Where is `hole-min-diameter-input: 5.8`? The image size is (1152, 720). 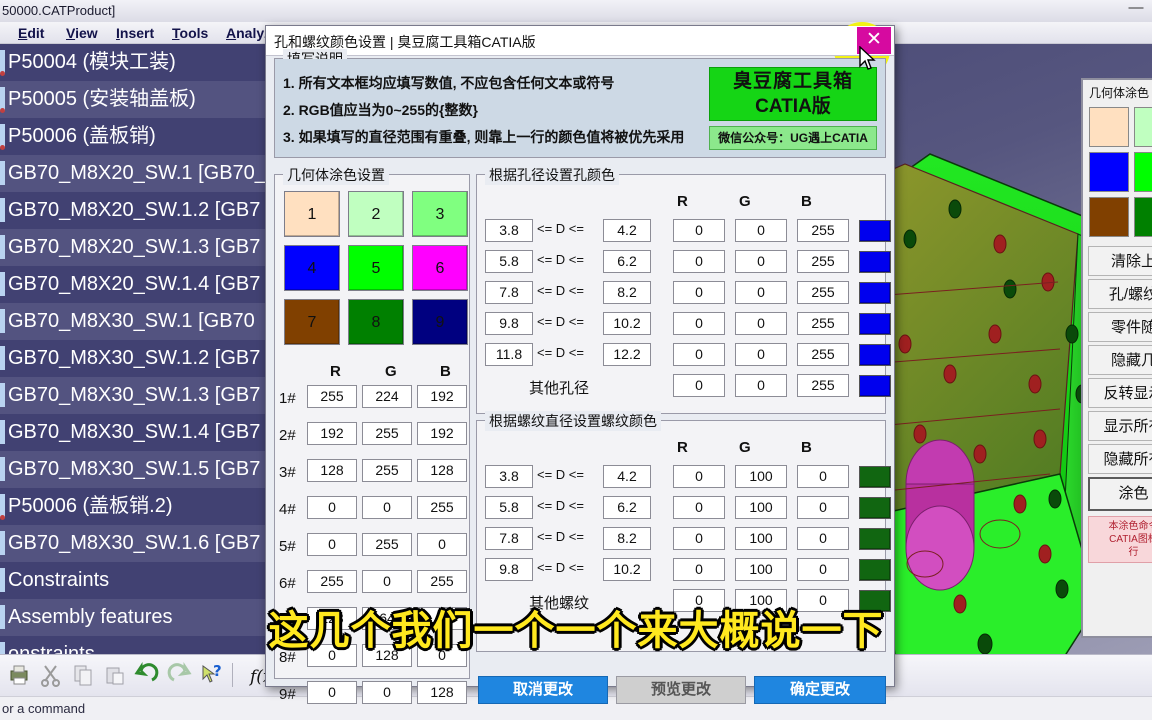 hole-min-diameter-input: 5.8 is located at coordinates (509, 261).